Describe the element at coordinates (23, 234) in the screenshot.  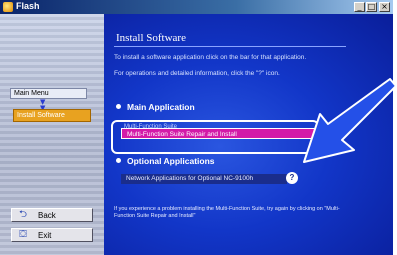
I see `exit-icon: ⛋` at that location.